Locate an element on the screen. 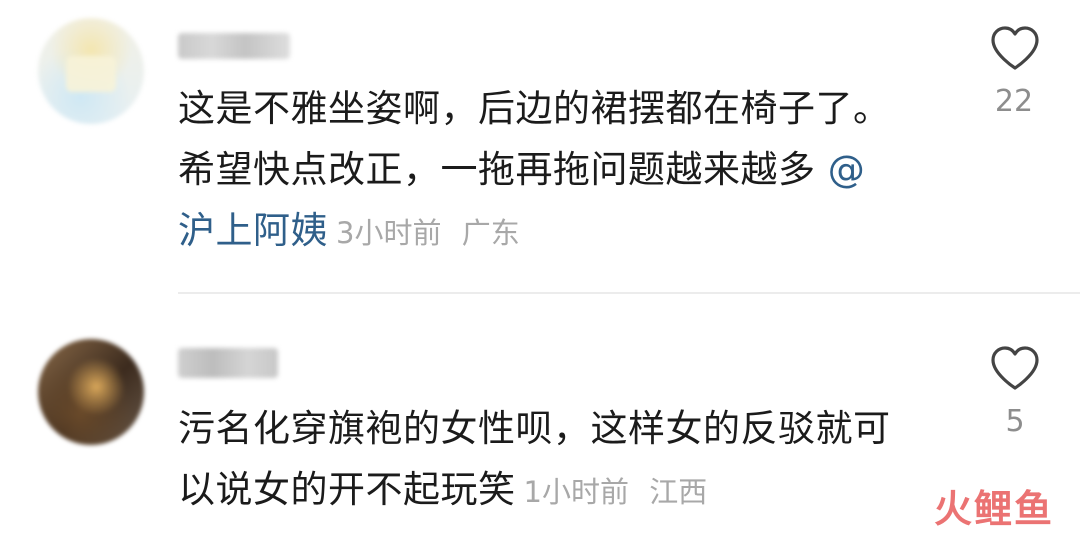  like-count: 5 is located at coordinates (1015, 421).